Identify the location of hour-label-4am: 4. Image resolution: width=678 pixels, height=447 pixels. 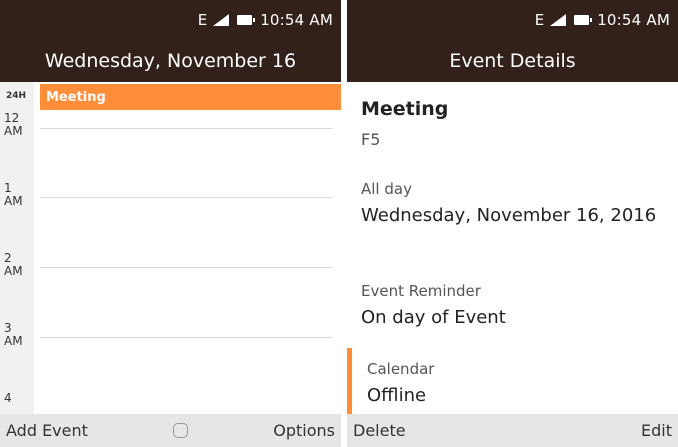
(18, 398).